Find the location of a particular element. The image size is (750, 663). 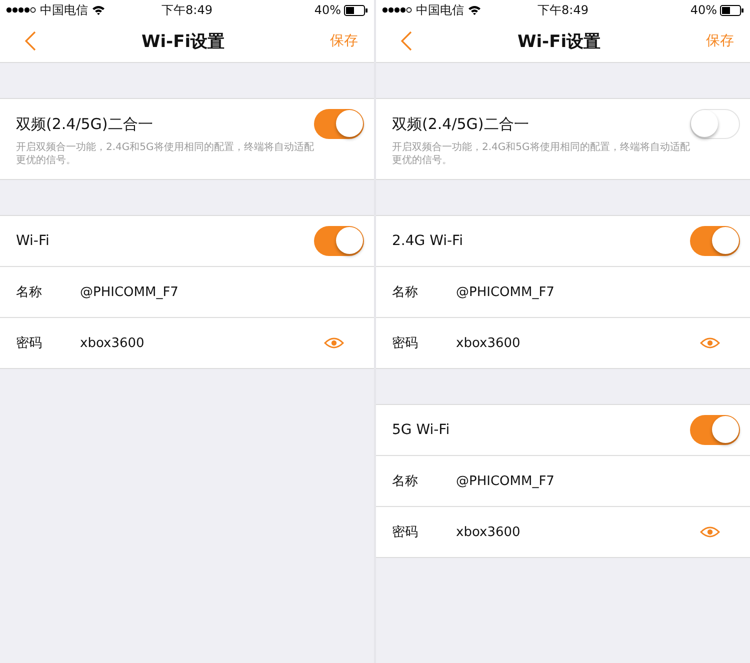

wifi-label: 2.4G Wi-Fi is located at coordinates (428, 241).